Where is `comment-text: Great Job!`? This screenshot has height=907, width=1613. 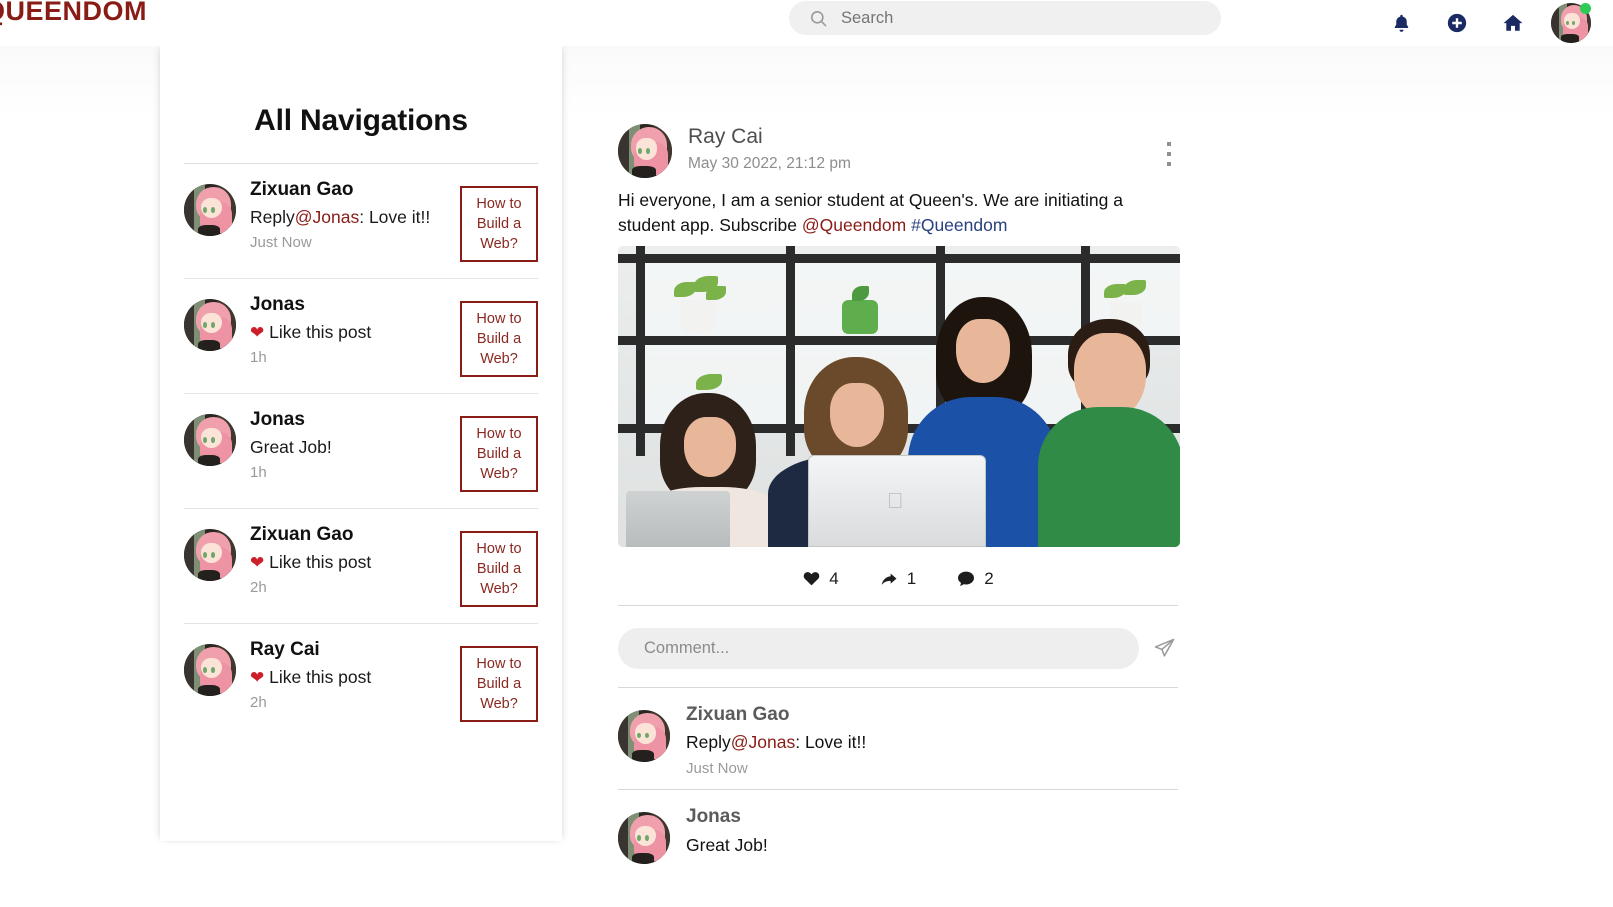
comment-text: Great Job! is located at coordinates (727, 844).